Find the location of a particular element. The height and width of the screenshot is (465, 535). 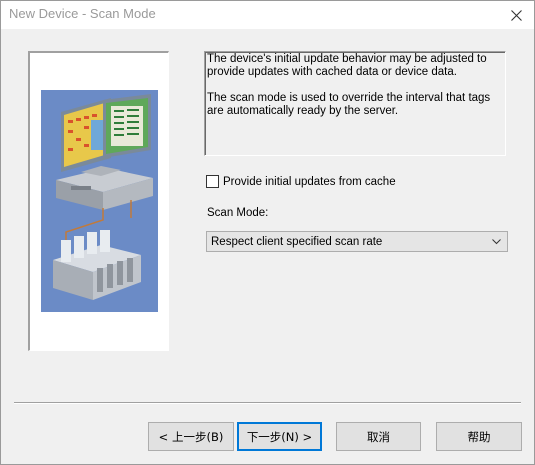

initial-updates-label: Provide initial updates from cache is located at coordinates (309, 181).